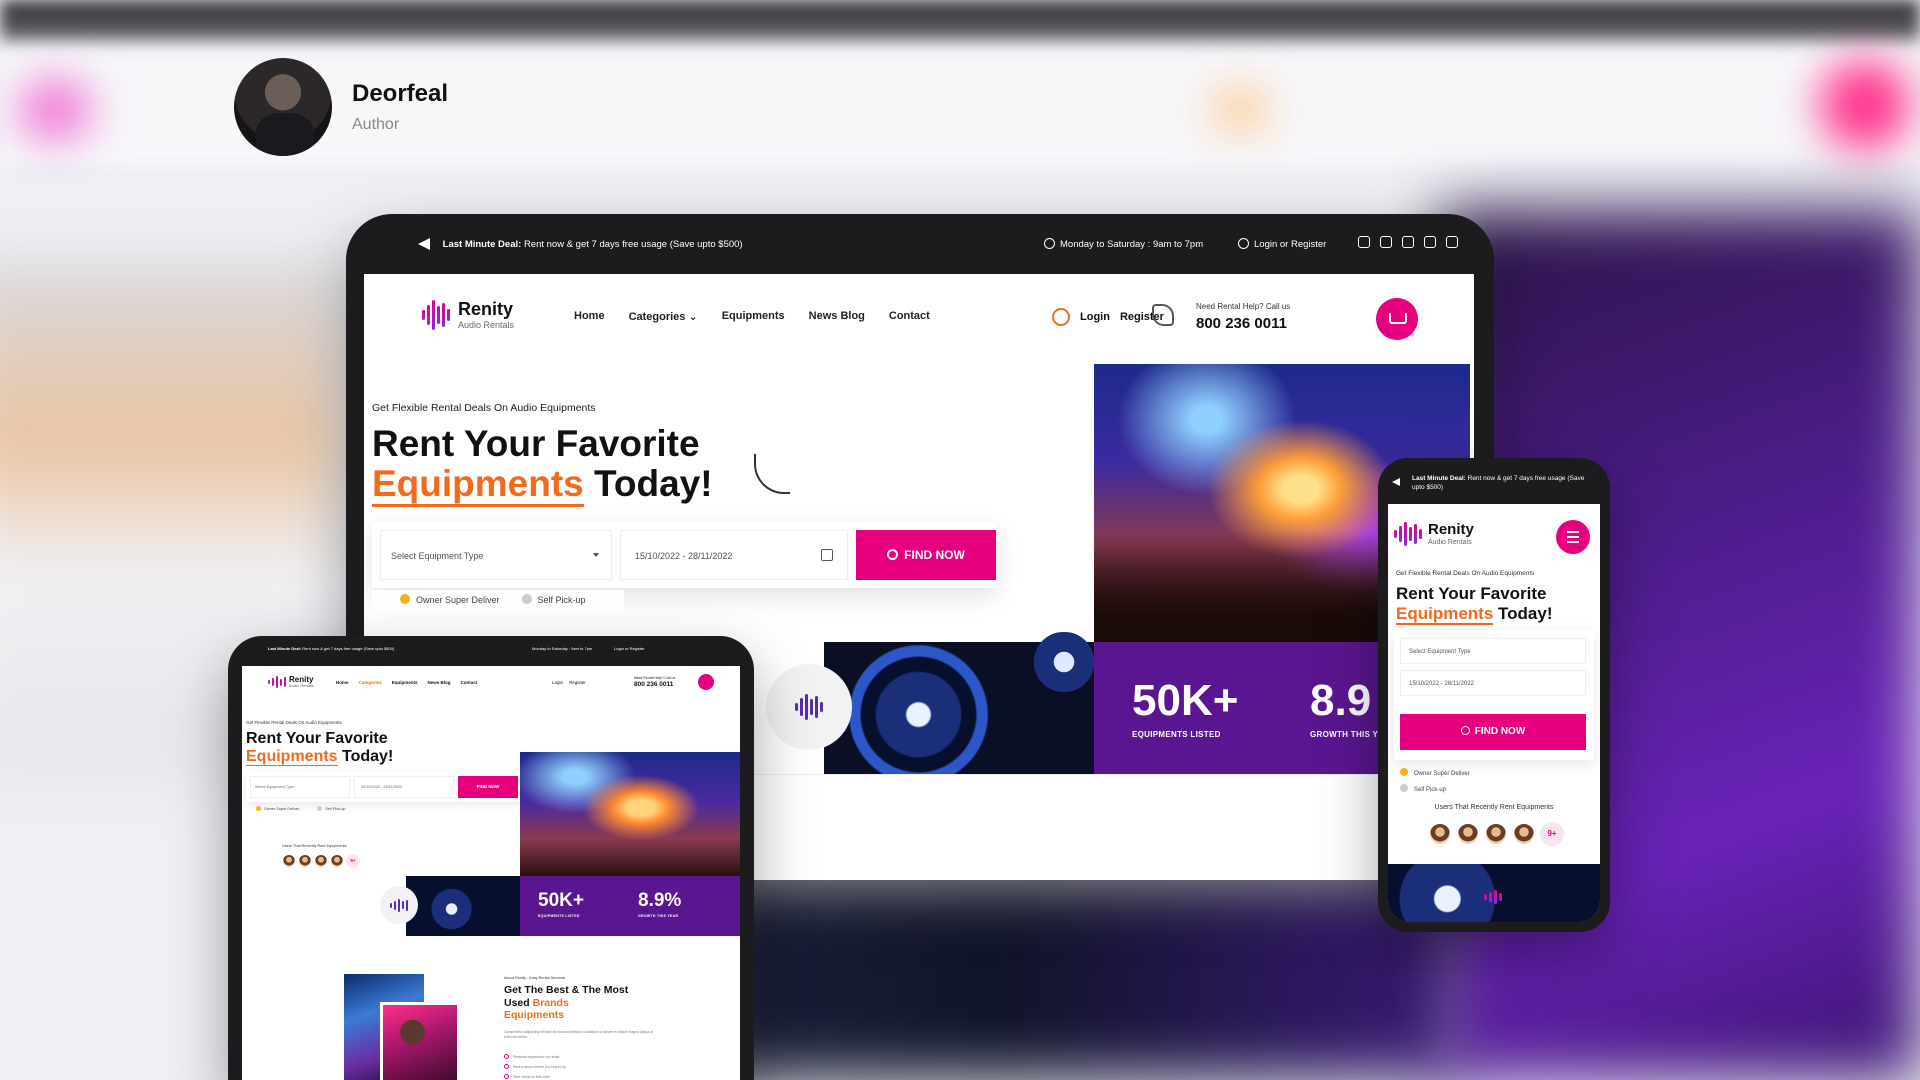 Image resolution: width=1920 pixels, height=1080 pixels. Describe the element at coordinates (1452, 242) in the screenshot. I see `mail-icon` at that location.